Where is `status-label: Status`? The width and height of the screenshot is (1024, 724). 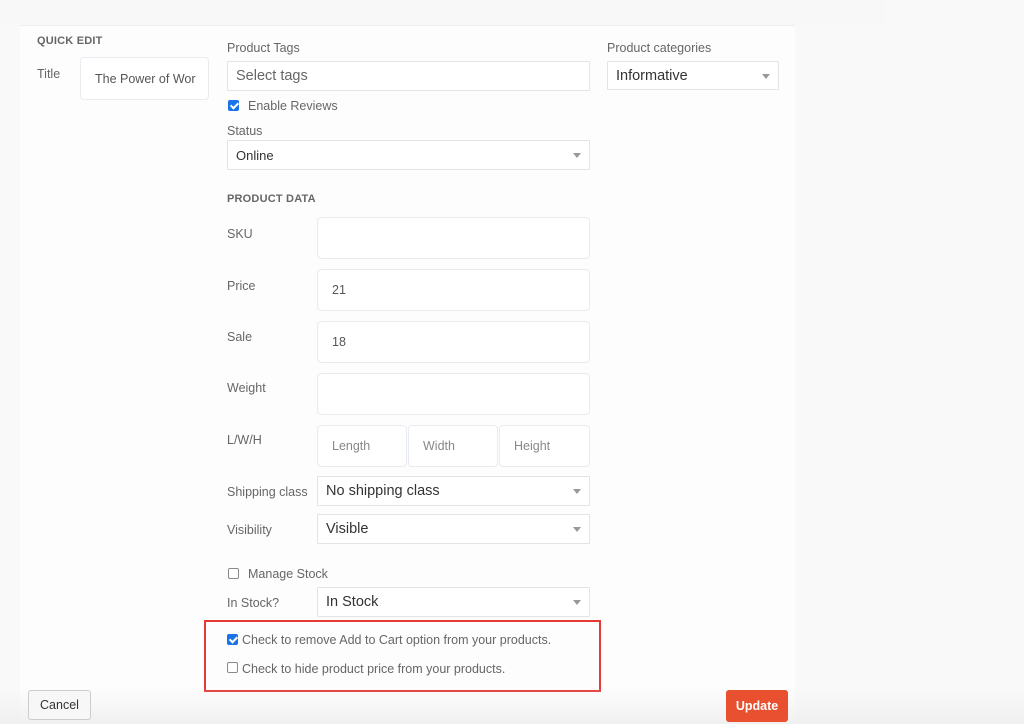
status-label: Status is located at coordinates (245, 131).